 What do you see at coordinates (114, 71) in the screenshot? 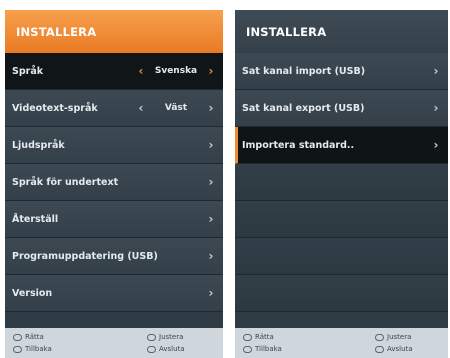
I see `menu-item-sprak: Språk ‹ Svenska ›` at bounding box center [114, 71].